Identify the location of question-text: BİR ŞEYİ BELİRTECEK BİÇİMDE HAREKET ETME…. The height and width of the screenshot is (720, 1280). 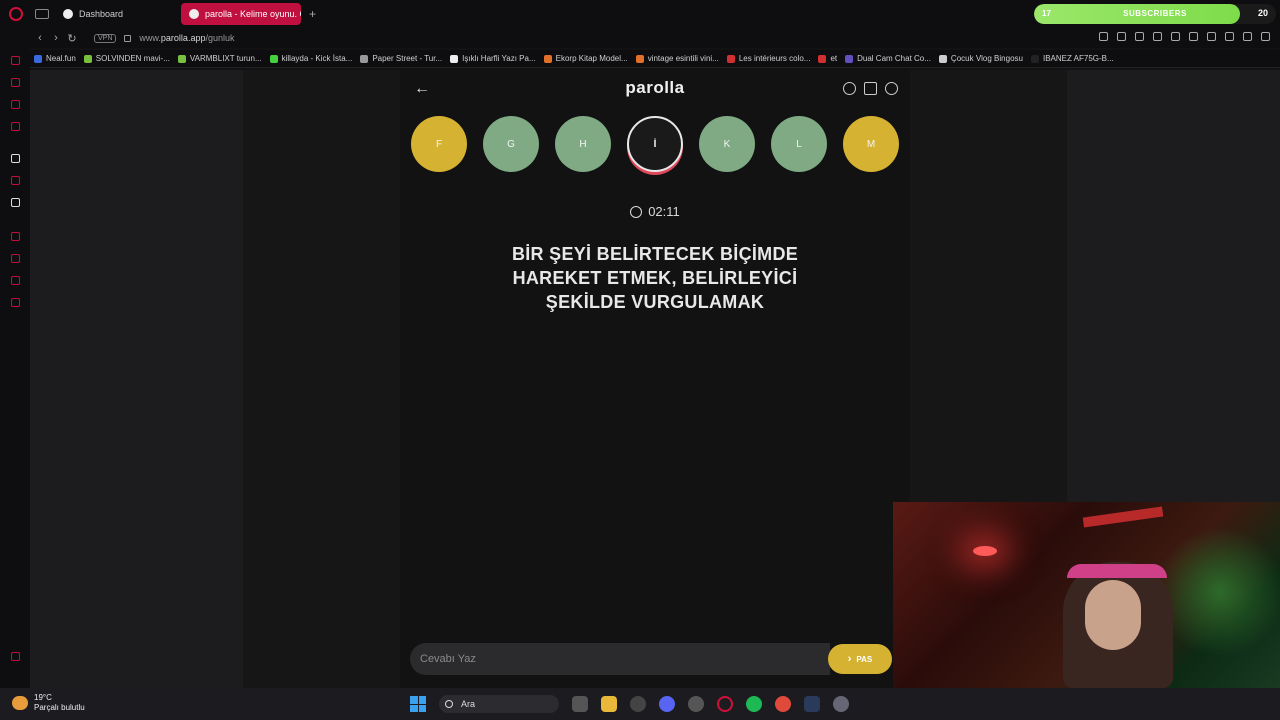
(655, 278).